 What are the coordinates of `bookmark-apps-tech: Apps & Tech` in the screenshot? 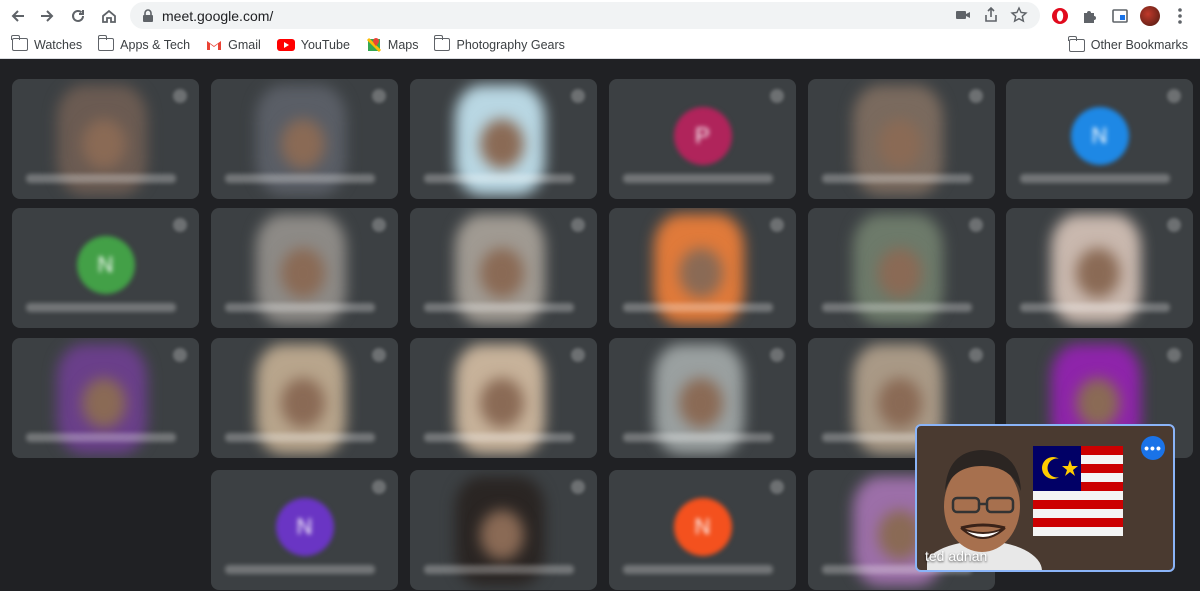 It's located at (144, 45).